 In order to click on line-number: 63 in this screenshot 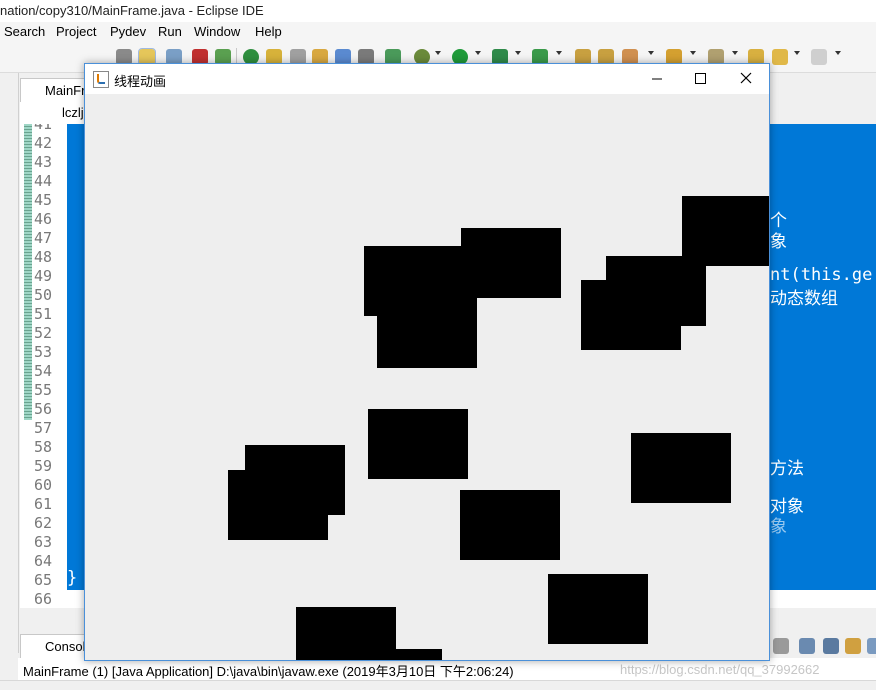, I will do `click(43, 542)`.